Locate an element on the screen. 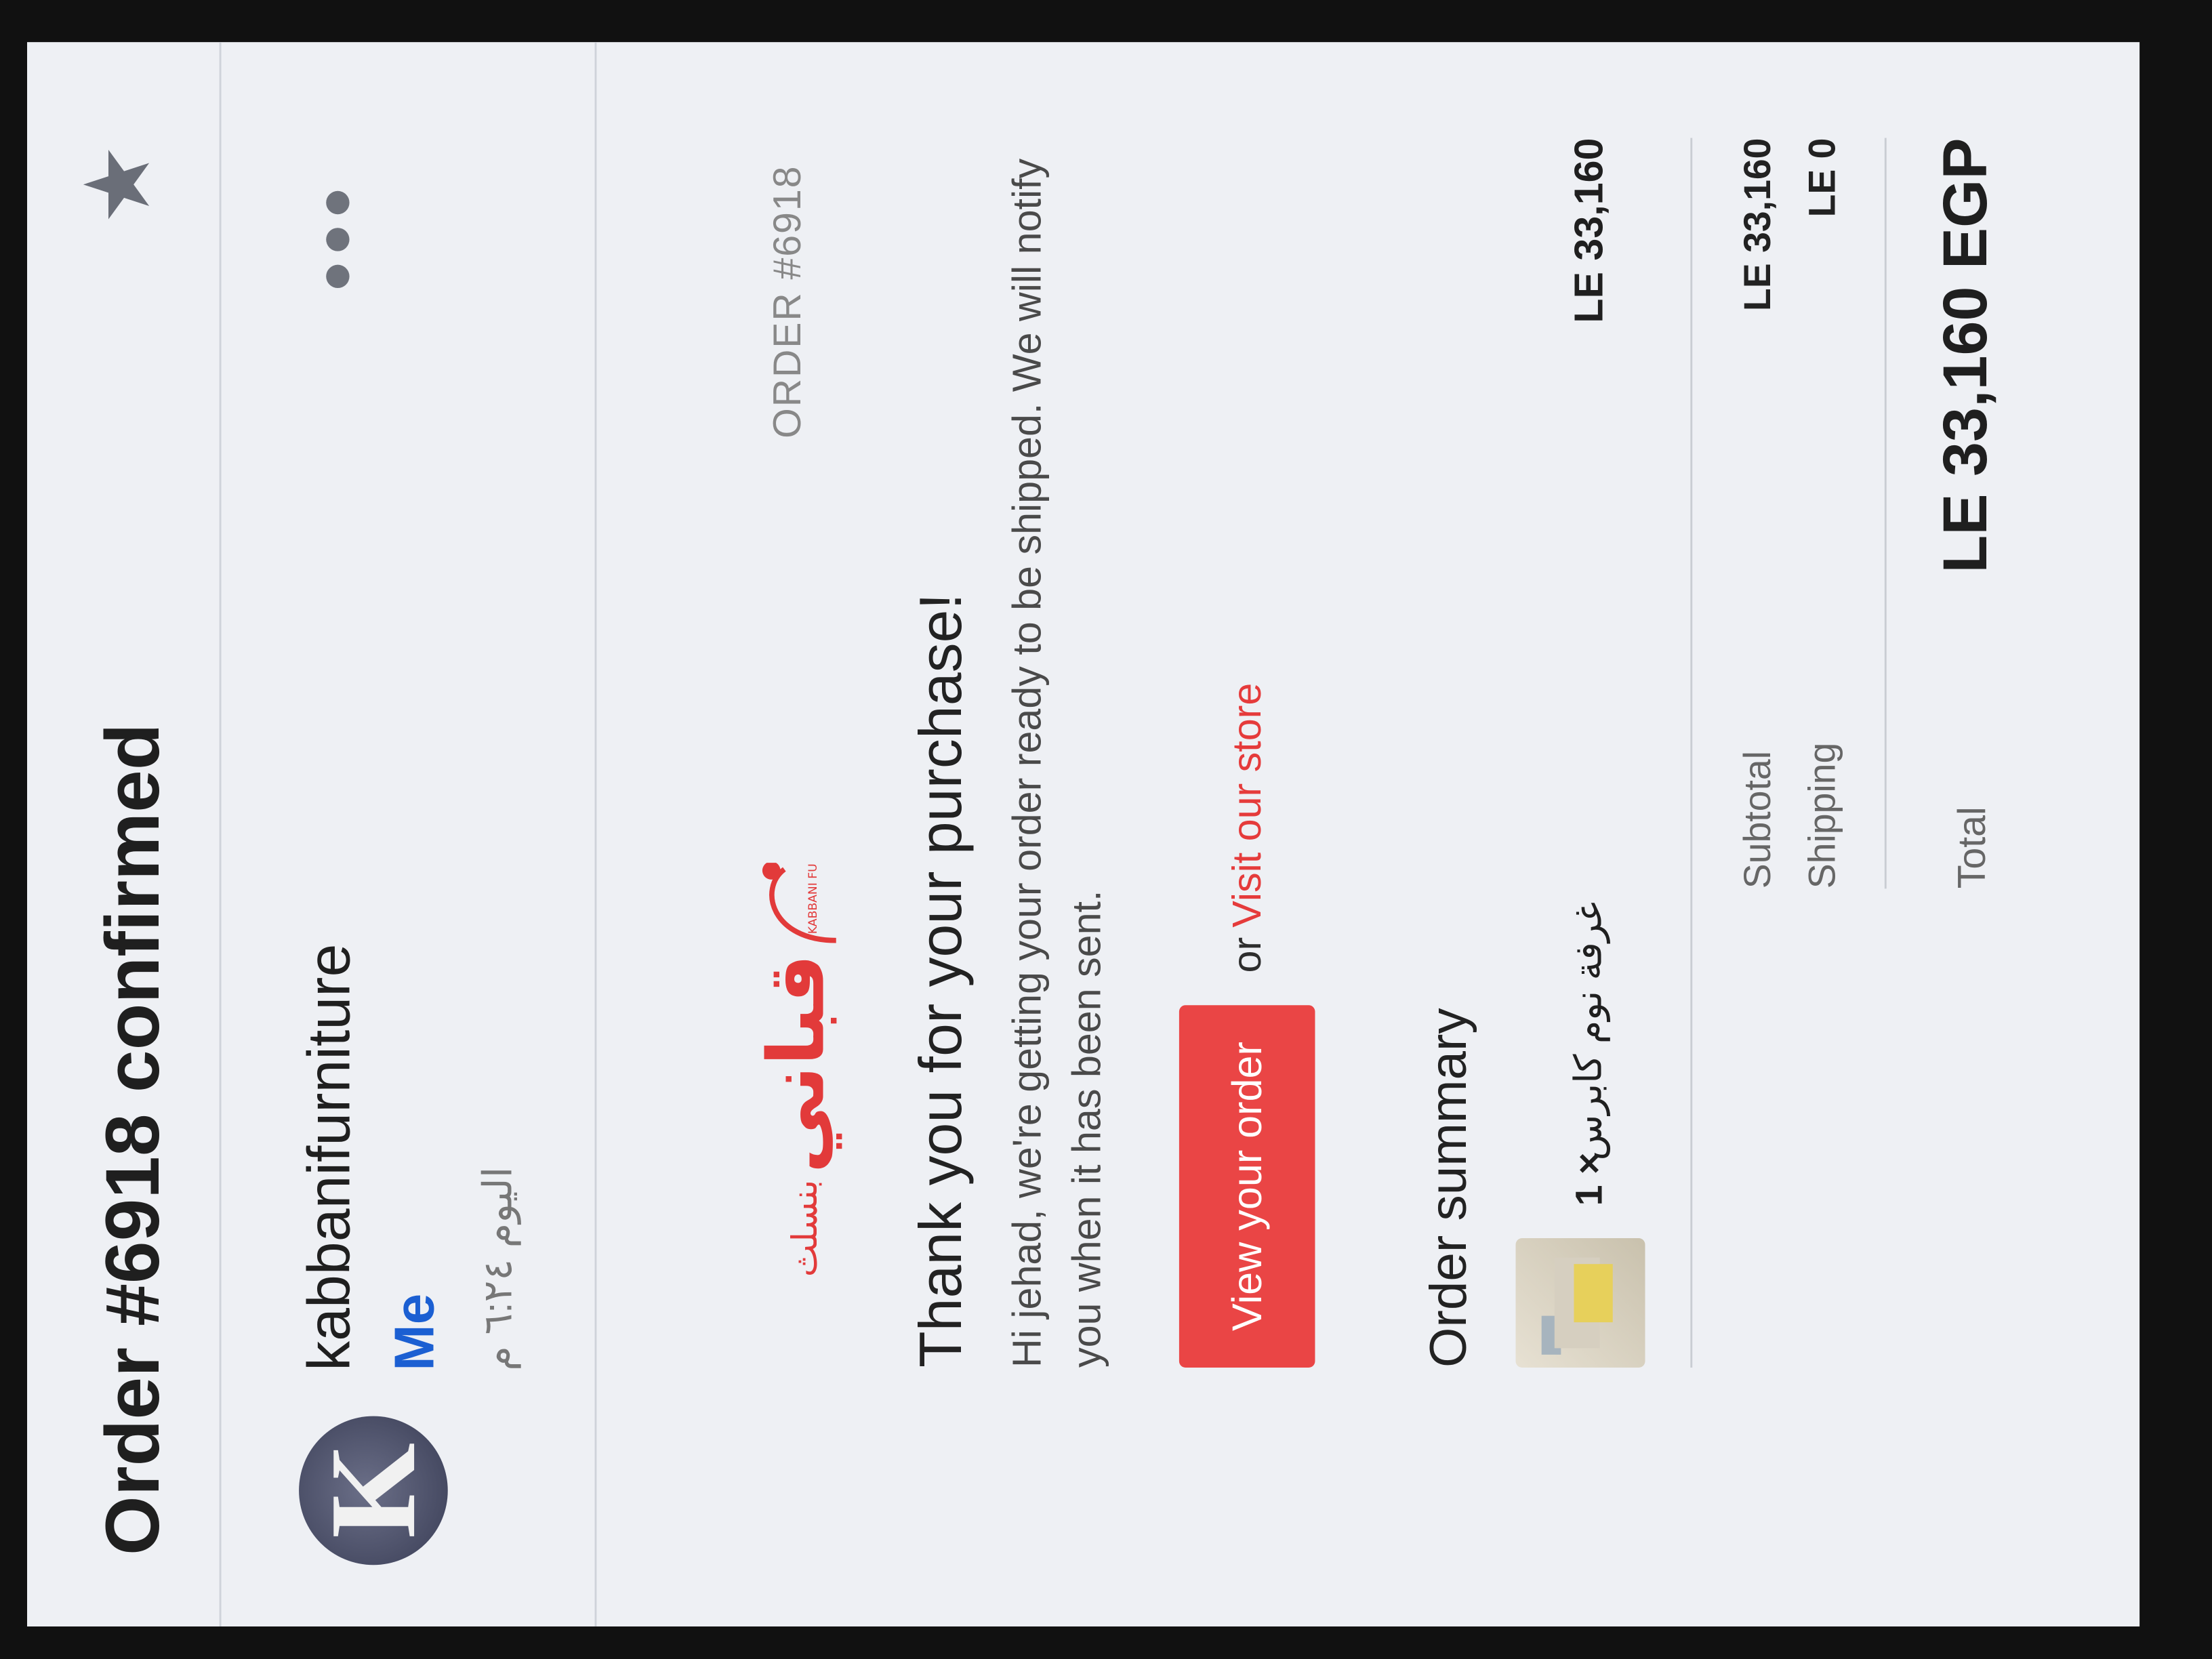 This screenshot has width=2212, height=1659. subtotal-label: Subtotal is located at coordinates (1757, 820).